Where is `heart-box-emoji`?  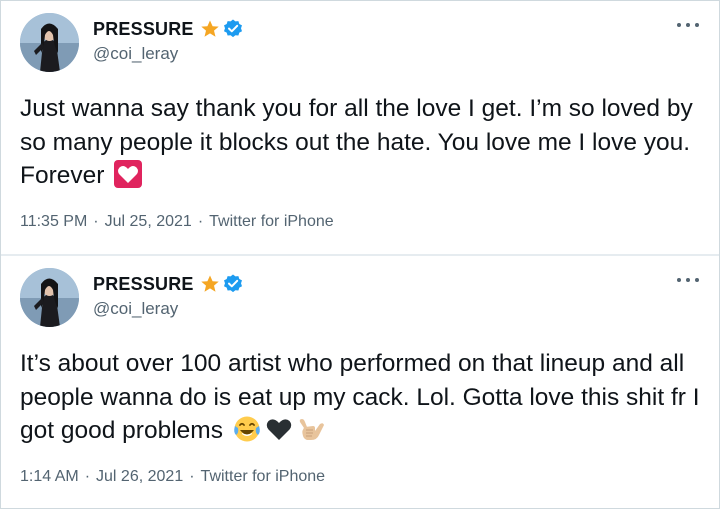
heart-box-emoji is located at coordinates (128, 174).